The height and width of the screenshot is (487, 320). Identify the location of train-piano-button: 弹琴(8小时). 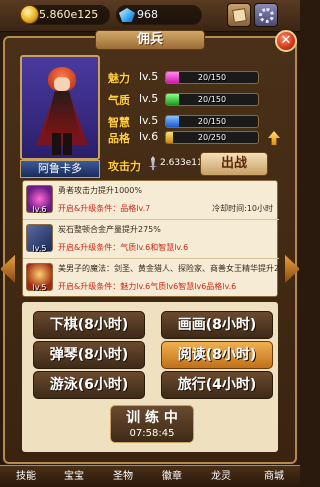
(89, 355).